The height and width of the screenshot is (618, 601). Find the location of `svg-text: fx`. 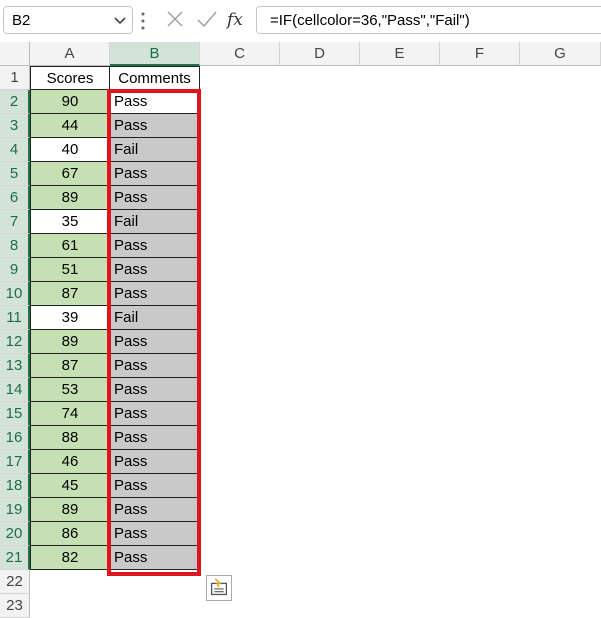

svg-text: fx is located at coordinates (234, 20).